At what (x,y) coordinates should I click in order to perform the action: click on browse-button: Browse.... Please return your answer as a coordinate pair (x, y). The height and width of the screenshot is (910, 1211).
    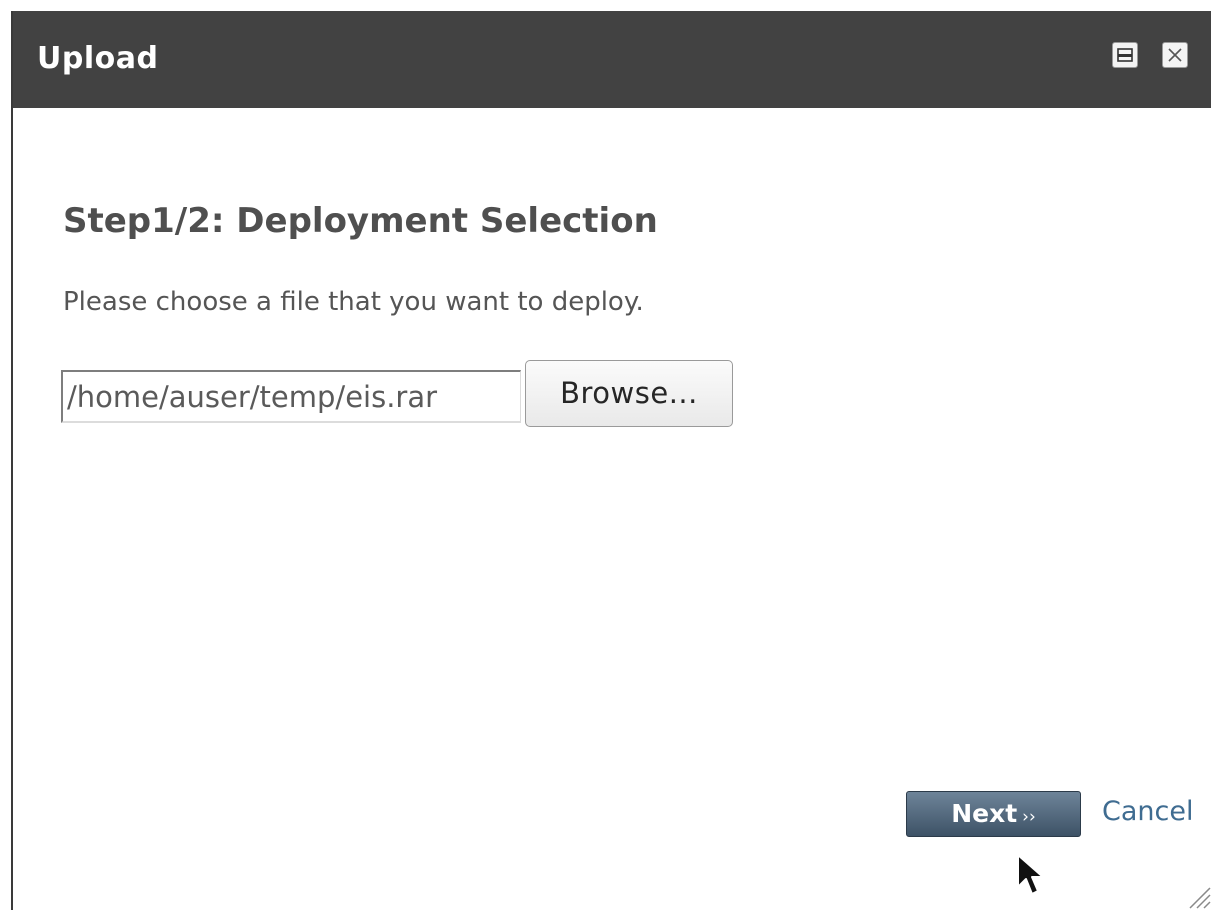
    Looking at the image, I should click on (629, 393).